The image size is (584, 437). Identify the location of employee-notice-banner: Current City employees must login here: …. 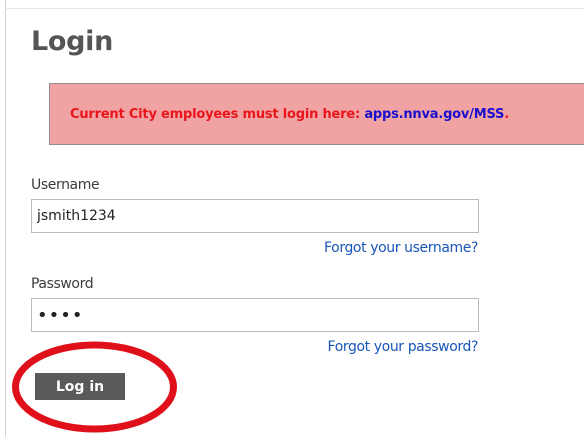
(316, 114).